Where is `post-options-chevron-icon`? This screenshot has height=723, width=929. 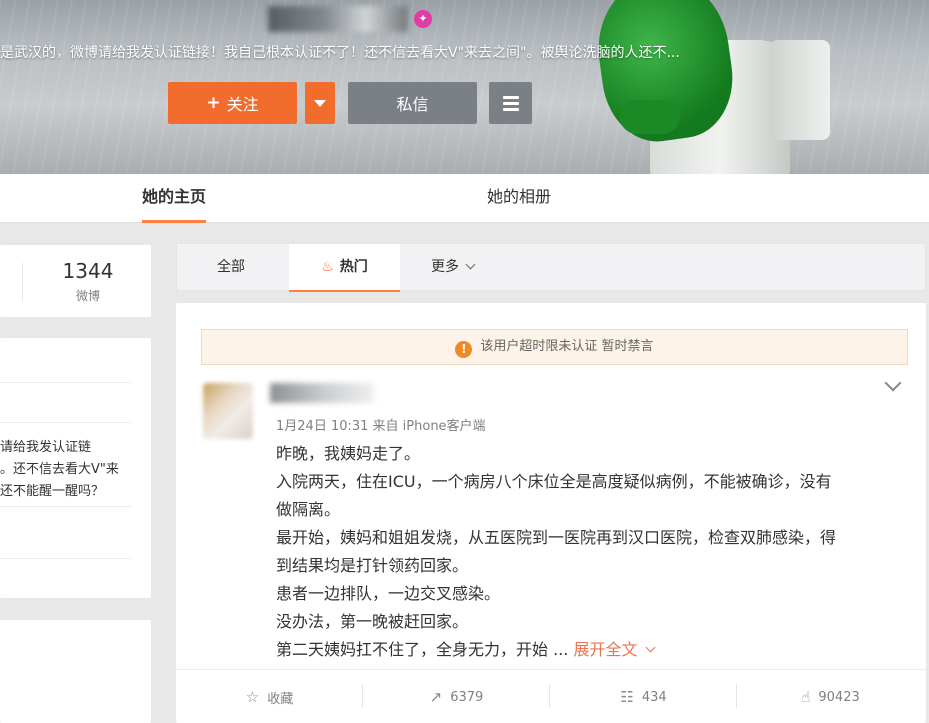
post-options-chevron-icon is located at coordinates (893, 383).